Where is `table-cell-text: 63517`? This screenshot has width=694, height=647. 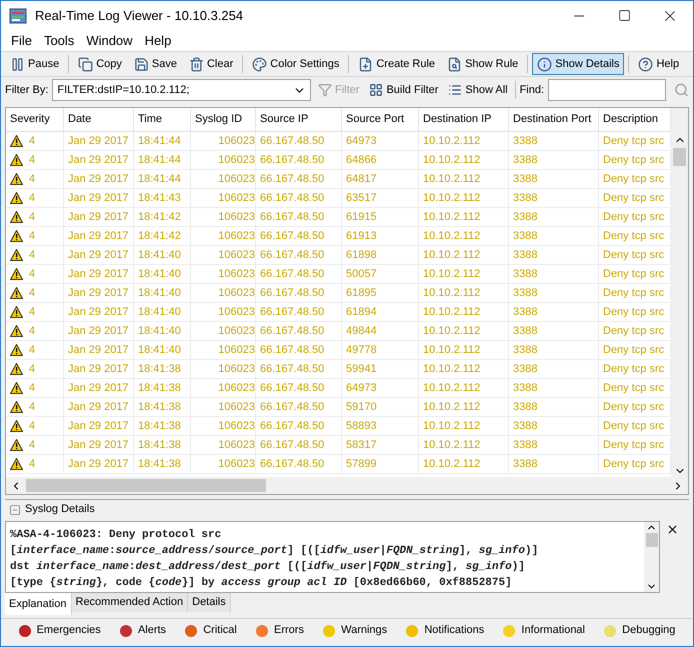
table-cell-text: 63517 is located at coordinates (361, 198).